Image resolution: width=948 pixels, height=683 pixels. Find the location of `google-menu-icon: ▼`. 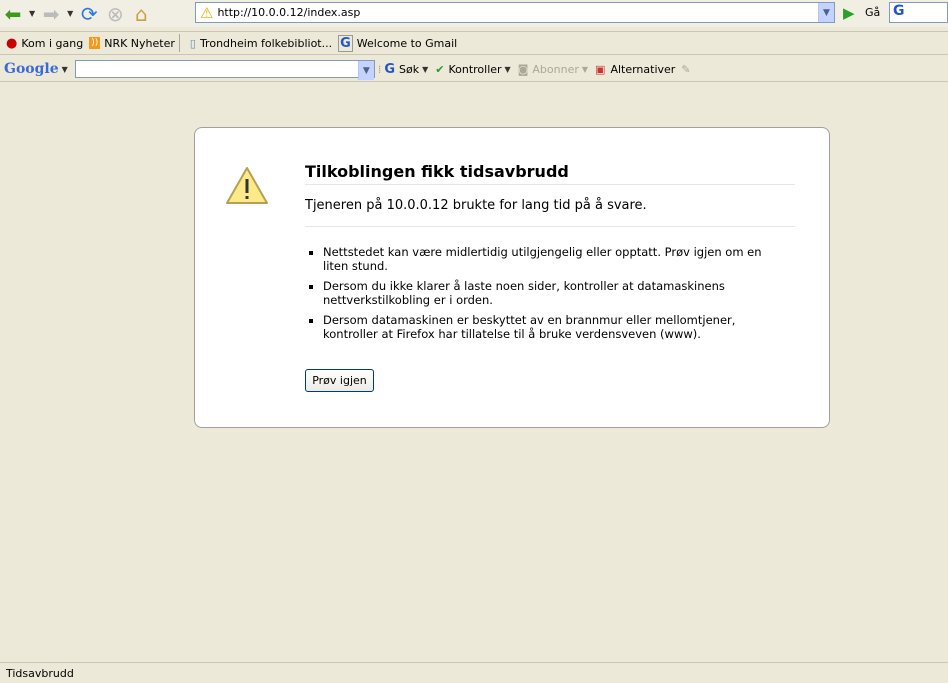

google-menu-icon: ▼ is located at coordinates (65, 69).